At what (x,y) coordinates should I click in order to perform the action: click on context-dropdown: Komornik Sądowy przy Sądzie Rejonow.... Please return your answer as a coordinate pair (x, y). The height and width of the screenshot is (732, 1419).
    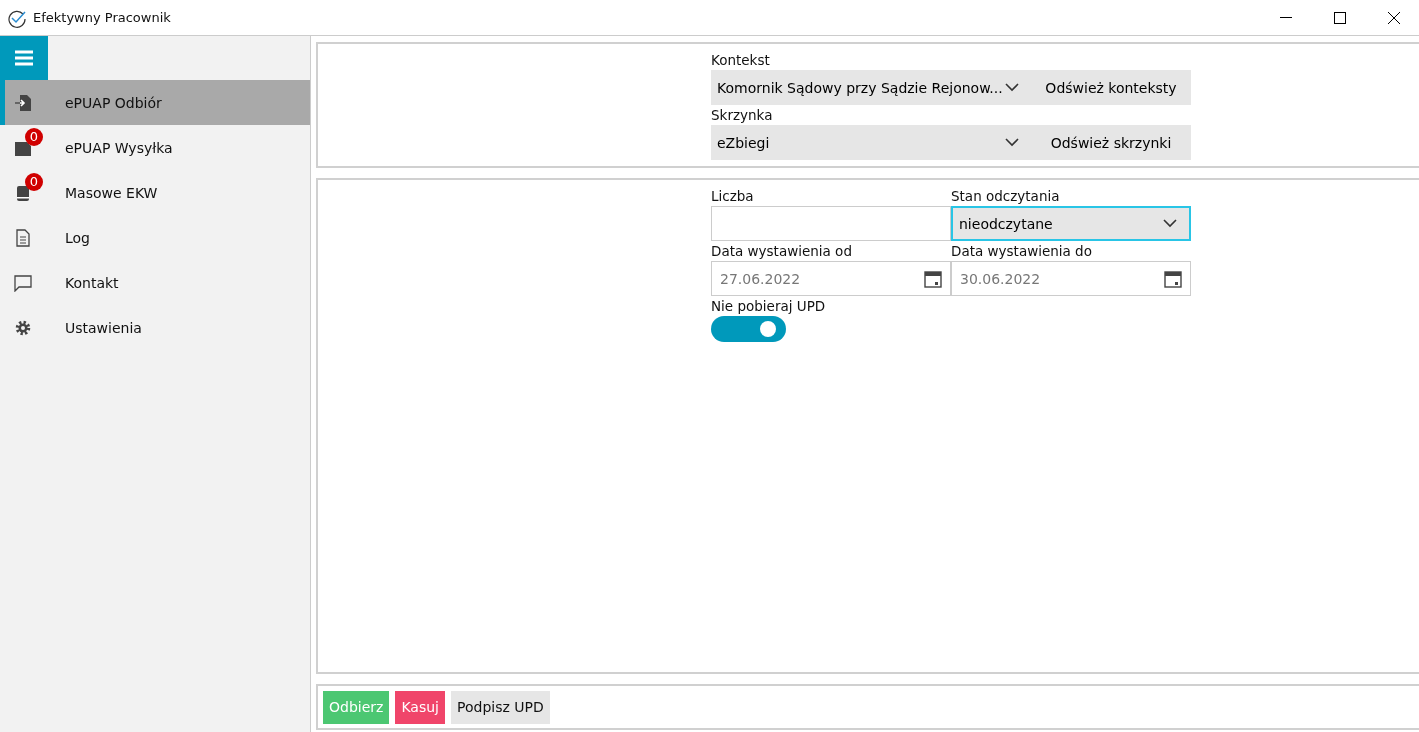
    Looking at the image, I should click on (871, 87).